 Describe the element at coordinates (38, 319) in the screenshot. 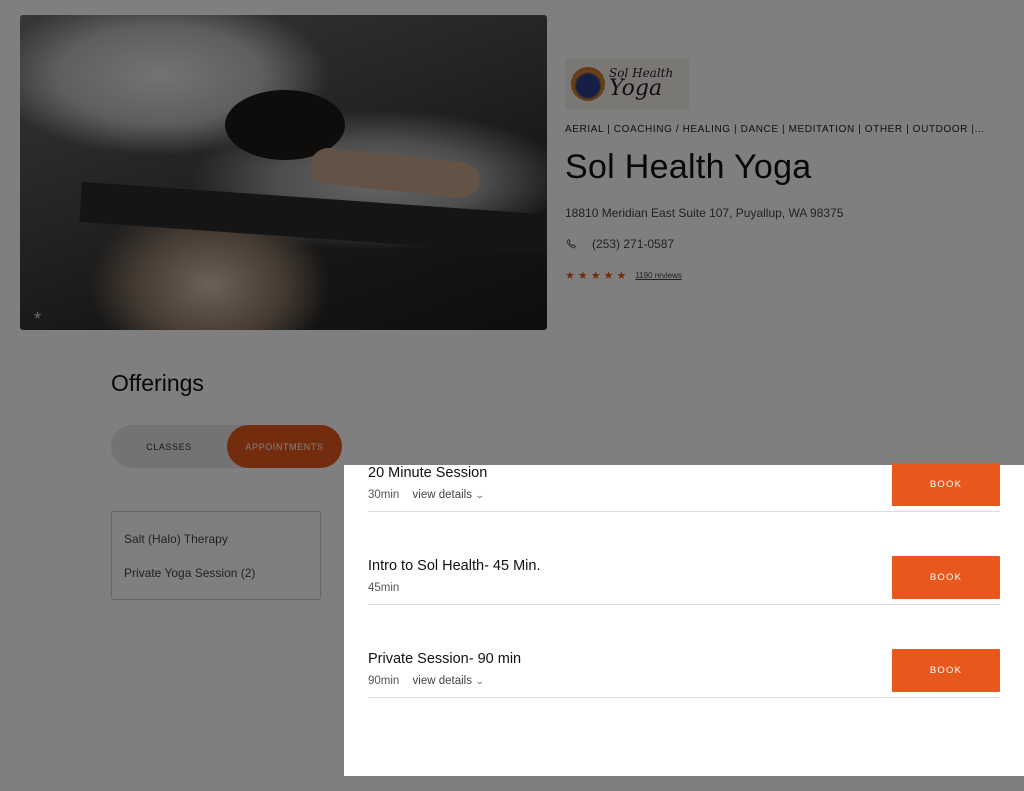

I see `hero-overlay-mark: *` at that location.